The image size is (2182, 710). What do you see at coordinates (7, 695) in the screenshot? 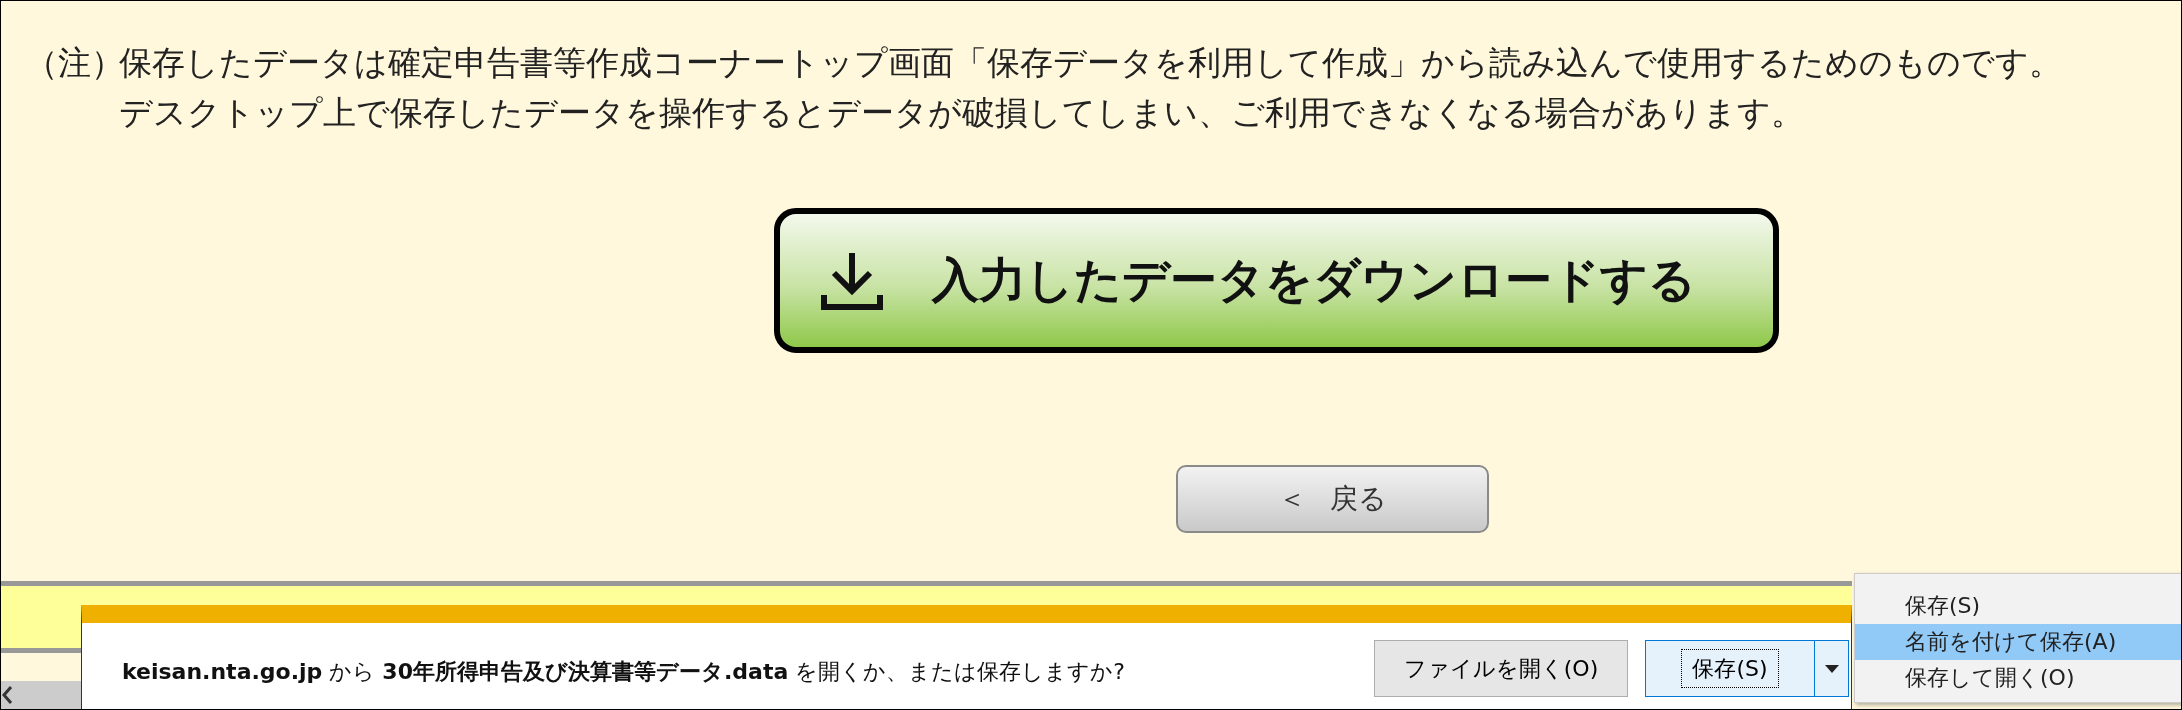
I see `scroll-left-icon` at bounding box center [7, 695].